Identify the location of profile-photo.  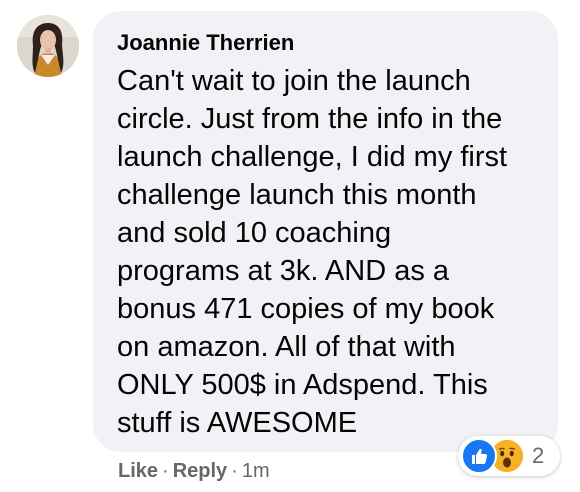
(48, 46).